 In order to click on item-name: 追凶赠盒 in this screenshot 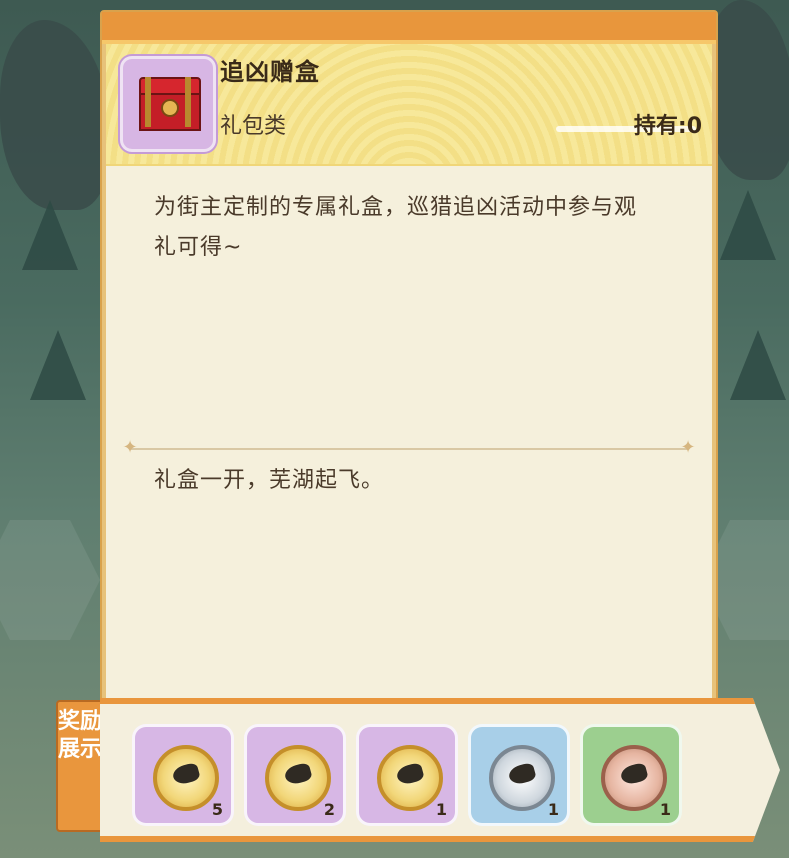, I will do `click(270, 72)`.